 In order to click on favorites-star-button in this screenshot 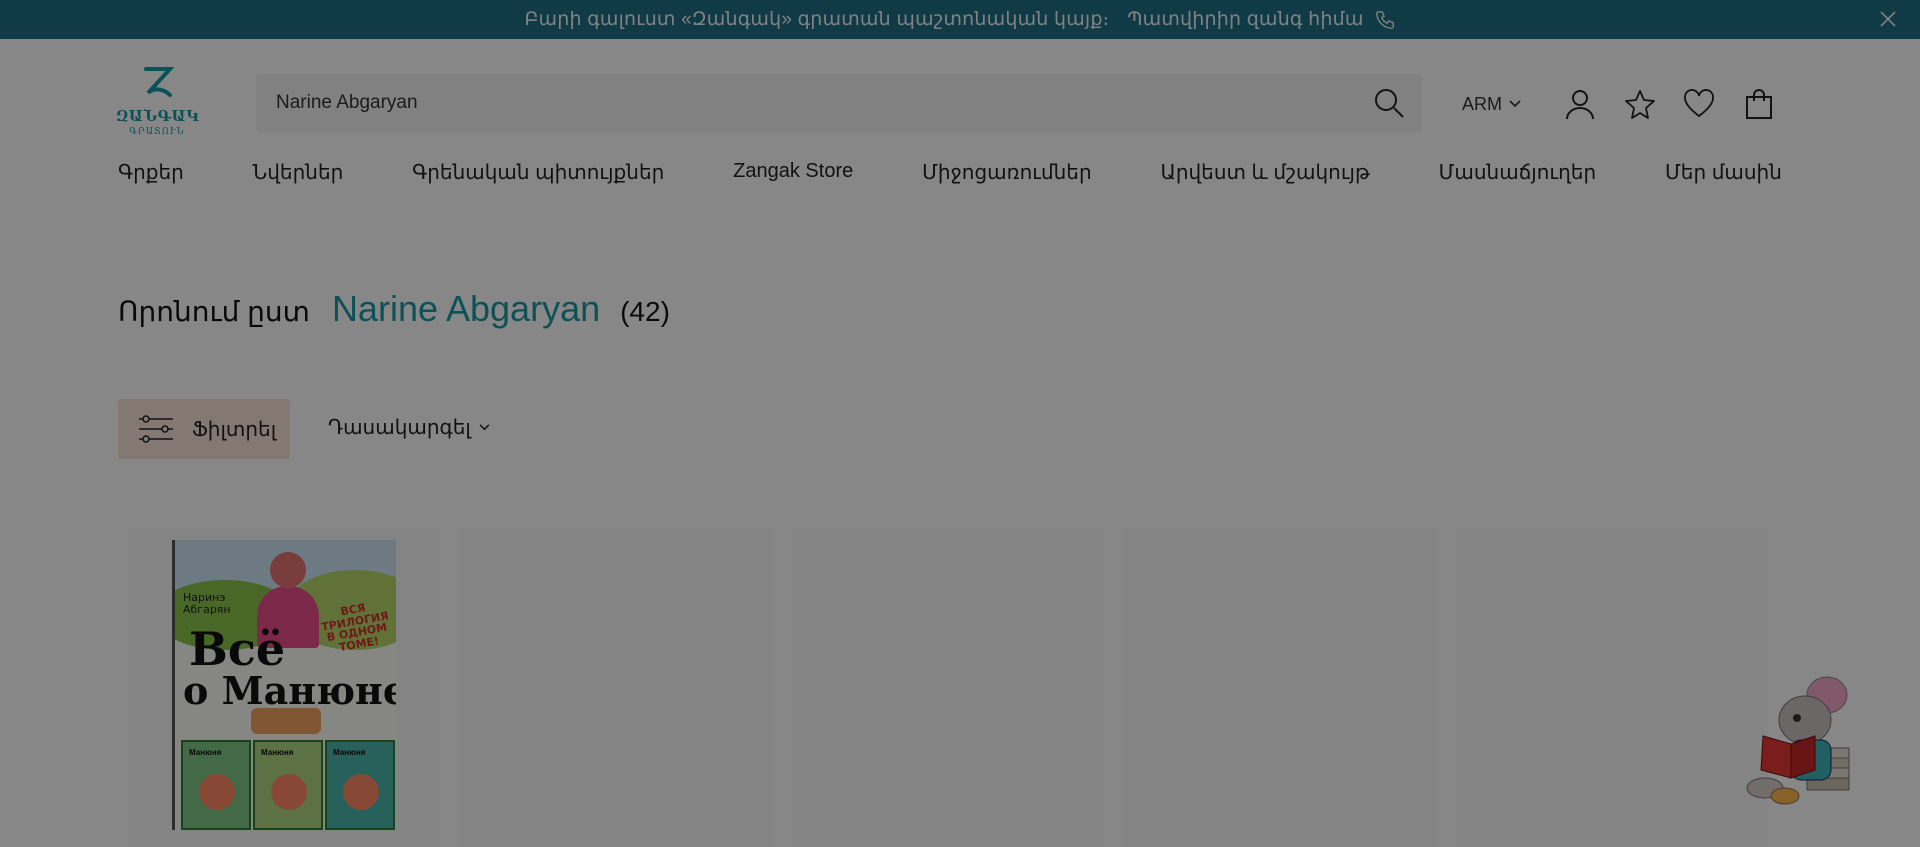, I will do `click(1640, 104)`.